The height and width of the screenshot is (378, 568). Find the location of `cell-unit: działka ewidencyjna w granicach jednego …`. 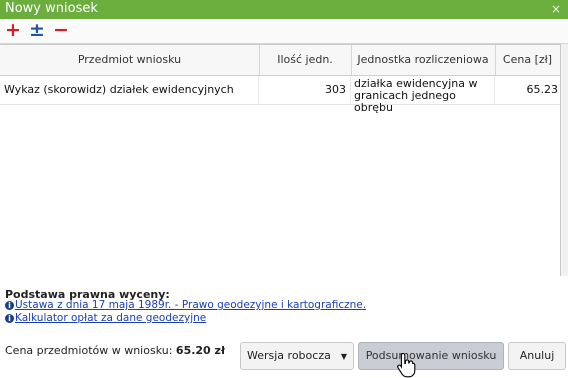

cell-unit: działka ewidencyjna w granicach jednego … is located at coordinates (423, 95).